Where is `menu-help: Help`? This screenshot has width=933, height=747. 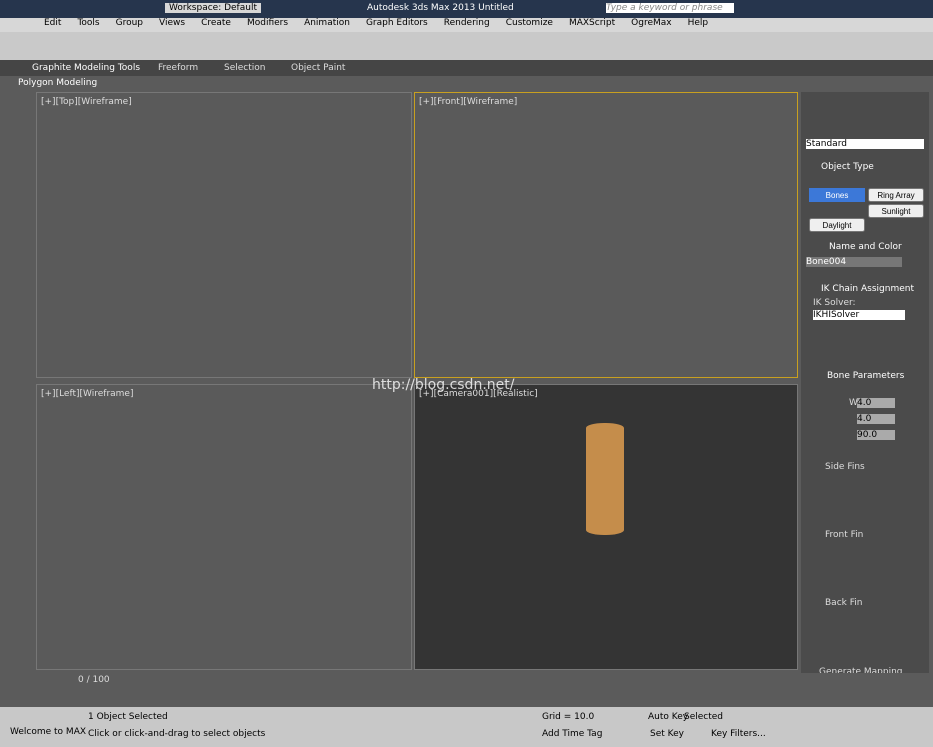
menu-help: Help is located at coordinates (698, 25).